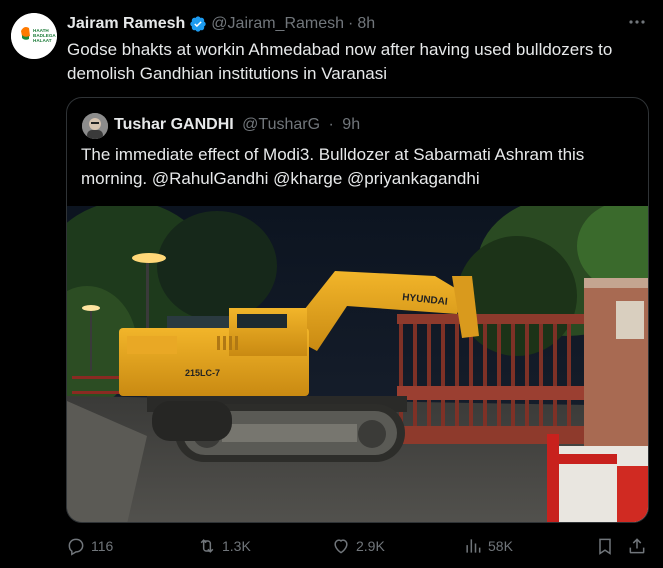 This screenshot has width=663, height=568. Describe the element at coordinates (202, 373) in the screenshot. I see `machine-model-text: 215LC-7` at that location.